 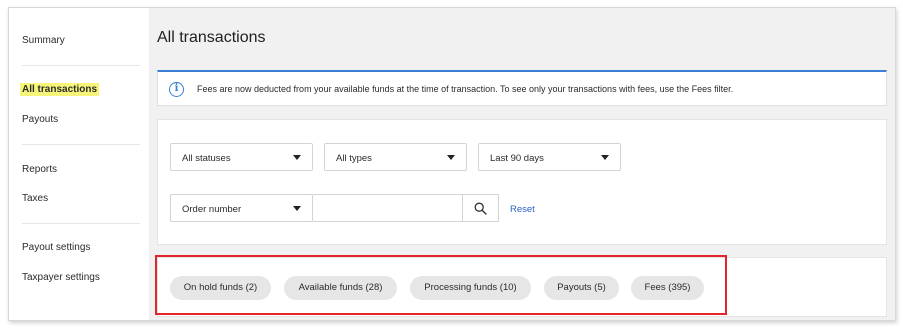 I want to click on search-input, so click(x=388, y=208).